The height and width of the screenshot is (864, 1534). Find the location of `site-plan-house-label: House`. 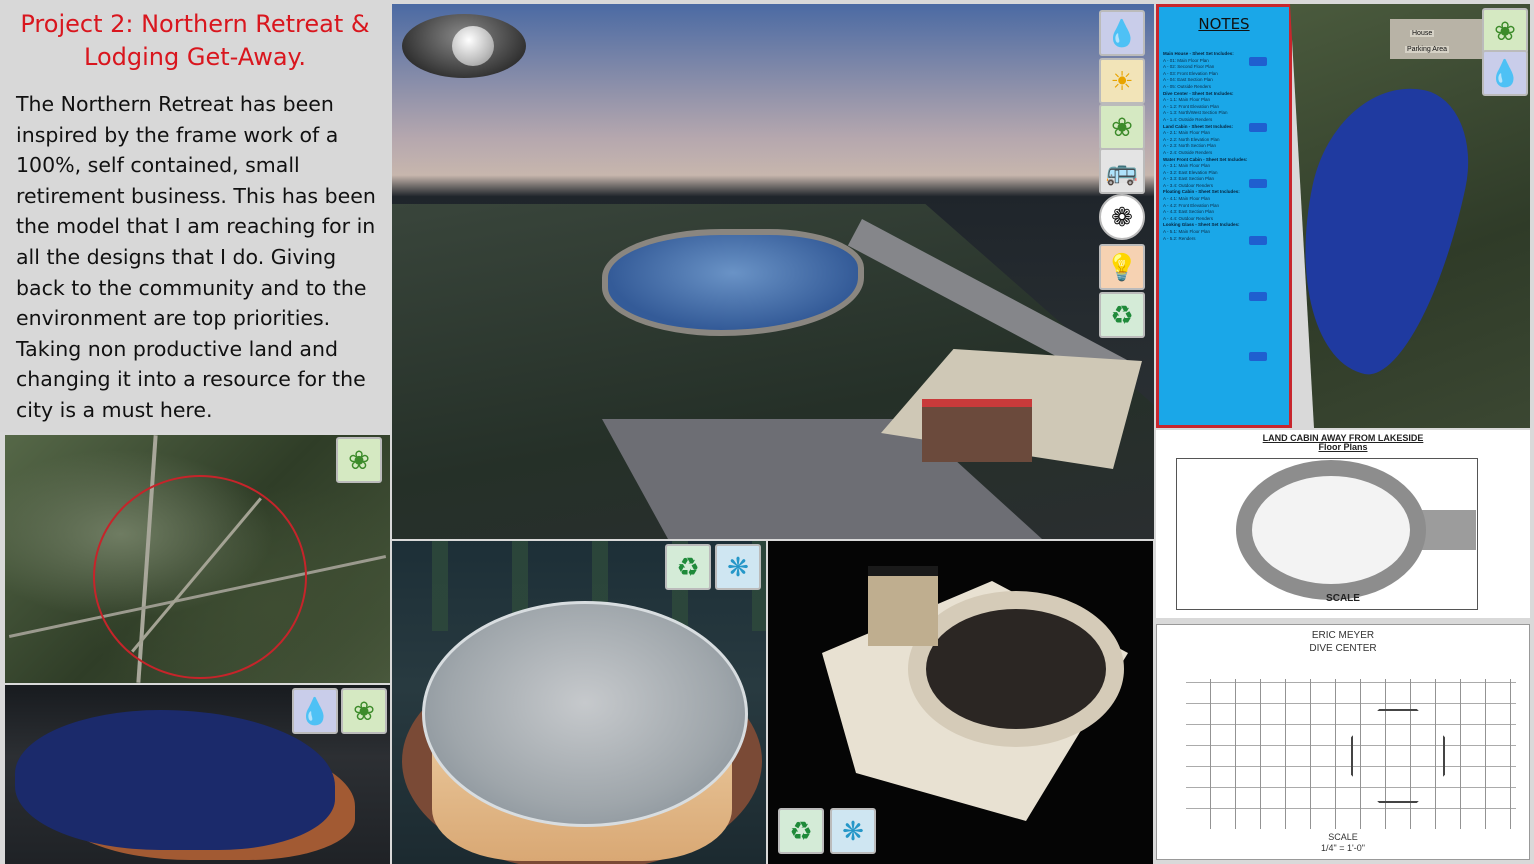

site-plan-house-label: House is located at coordinates (1422, 33).